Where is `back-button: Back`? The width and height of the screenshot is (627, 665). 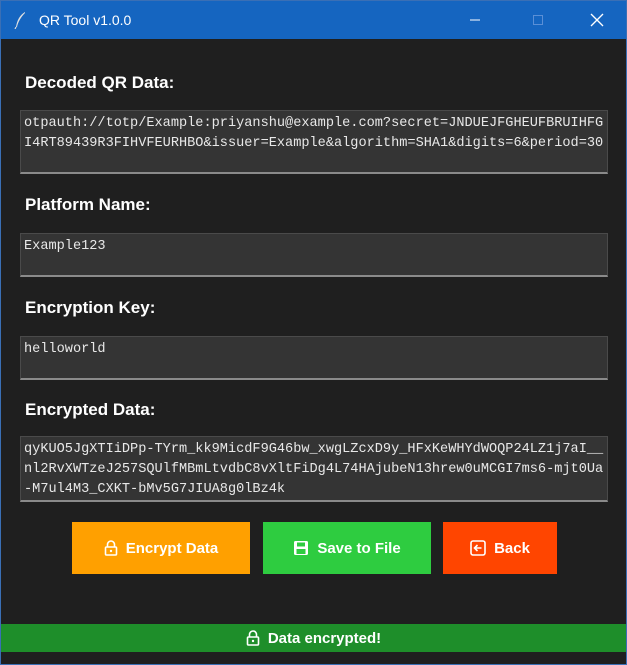 back-button: Back is located at coordinates (500, 548).